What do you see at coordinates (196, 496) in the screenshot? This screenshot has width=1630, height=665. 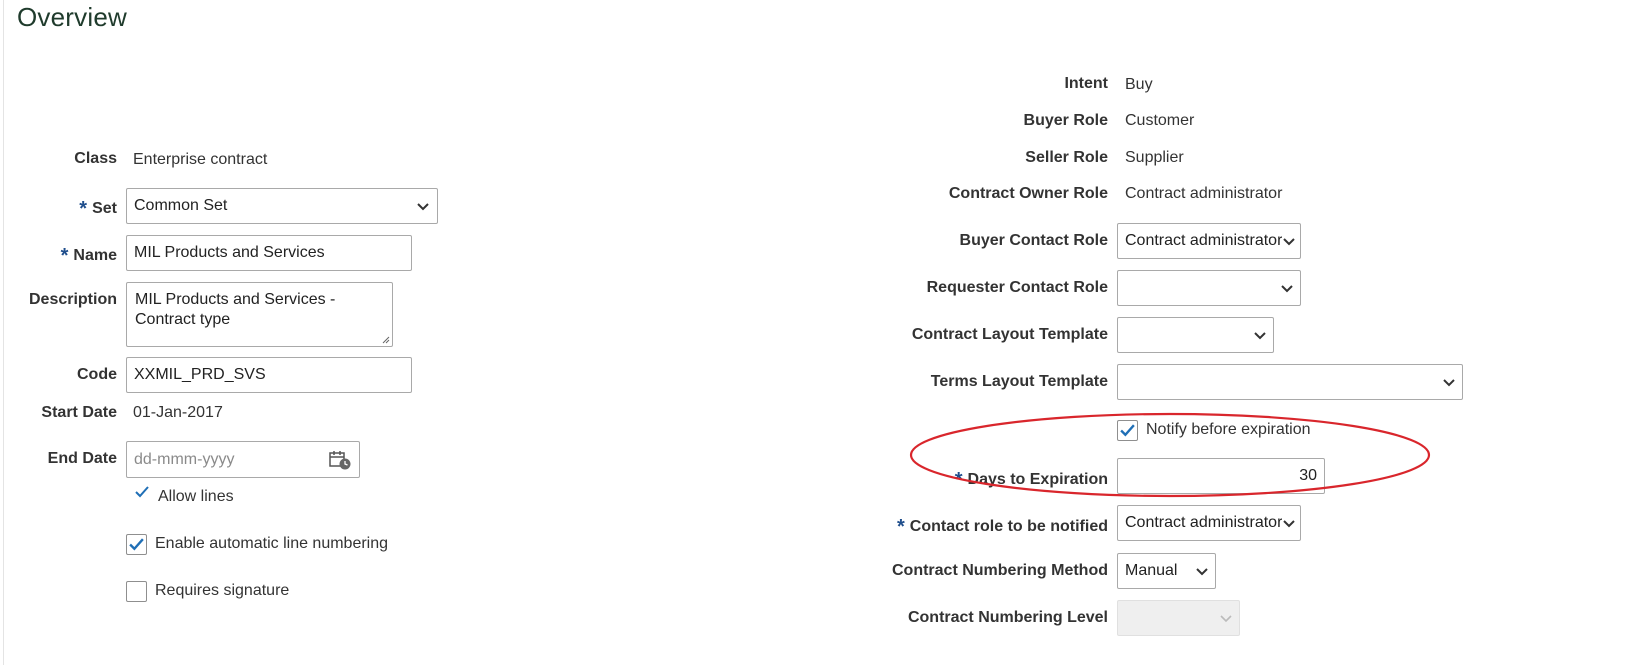 I see `allow-lines-label: Allow lines` at bounding box center [196, 496].